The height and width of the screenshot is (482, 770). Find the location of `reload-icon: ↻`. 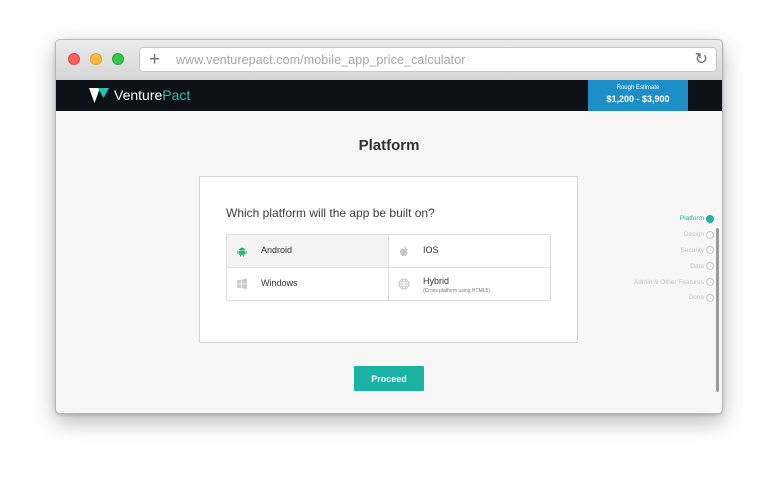

reload-icon: ↻ is located at coordinates (701, 59).